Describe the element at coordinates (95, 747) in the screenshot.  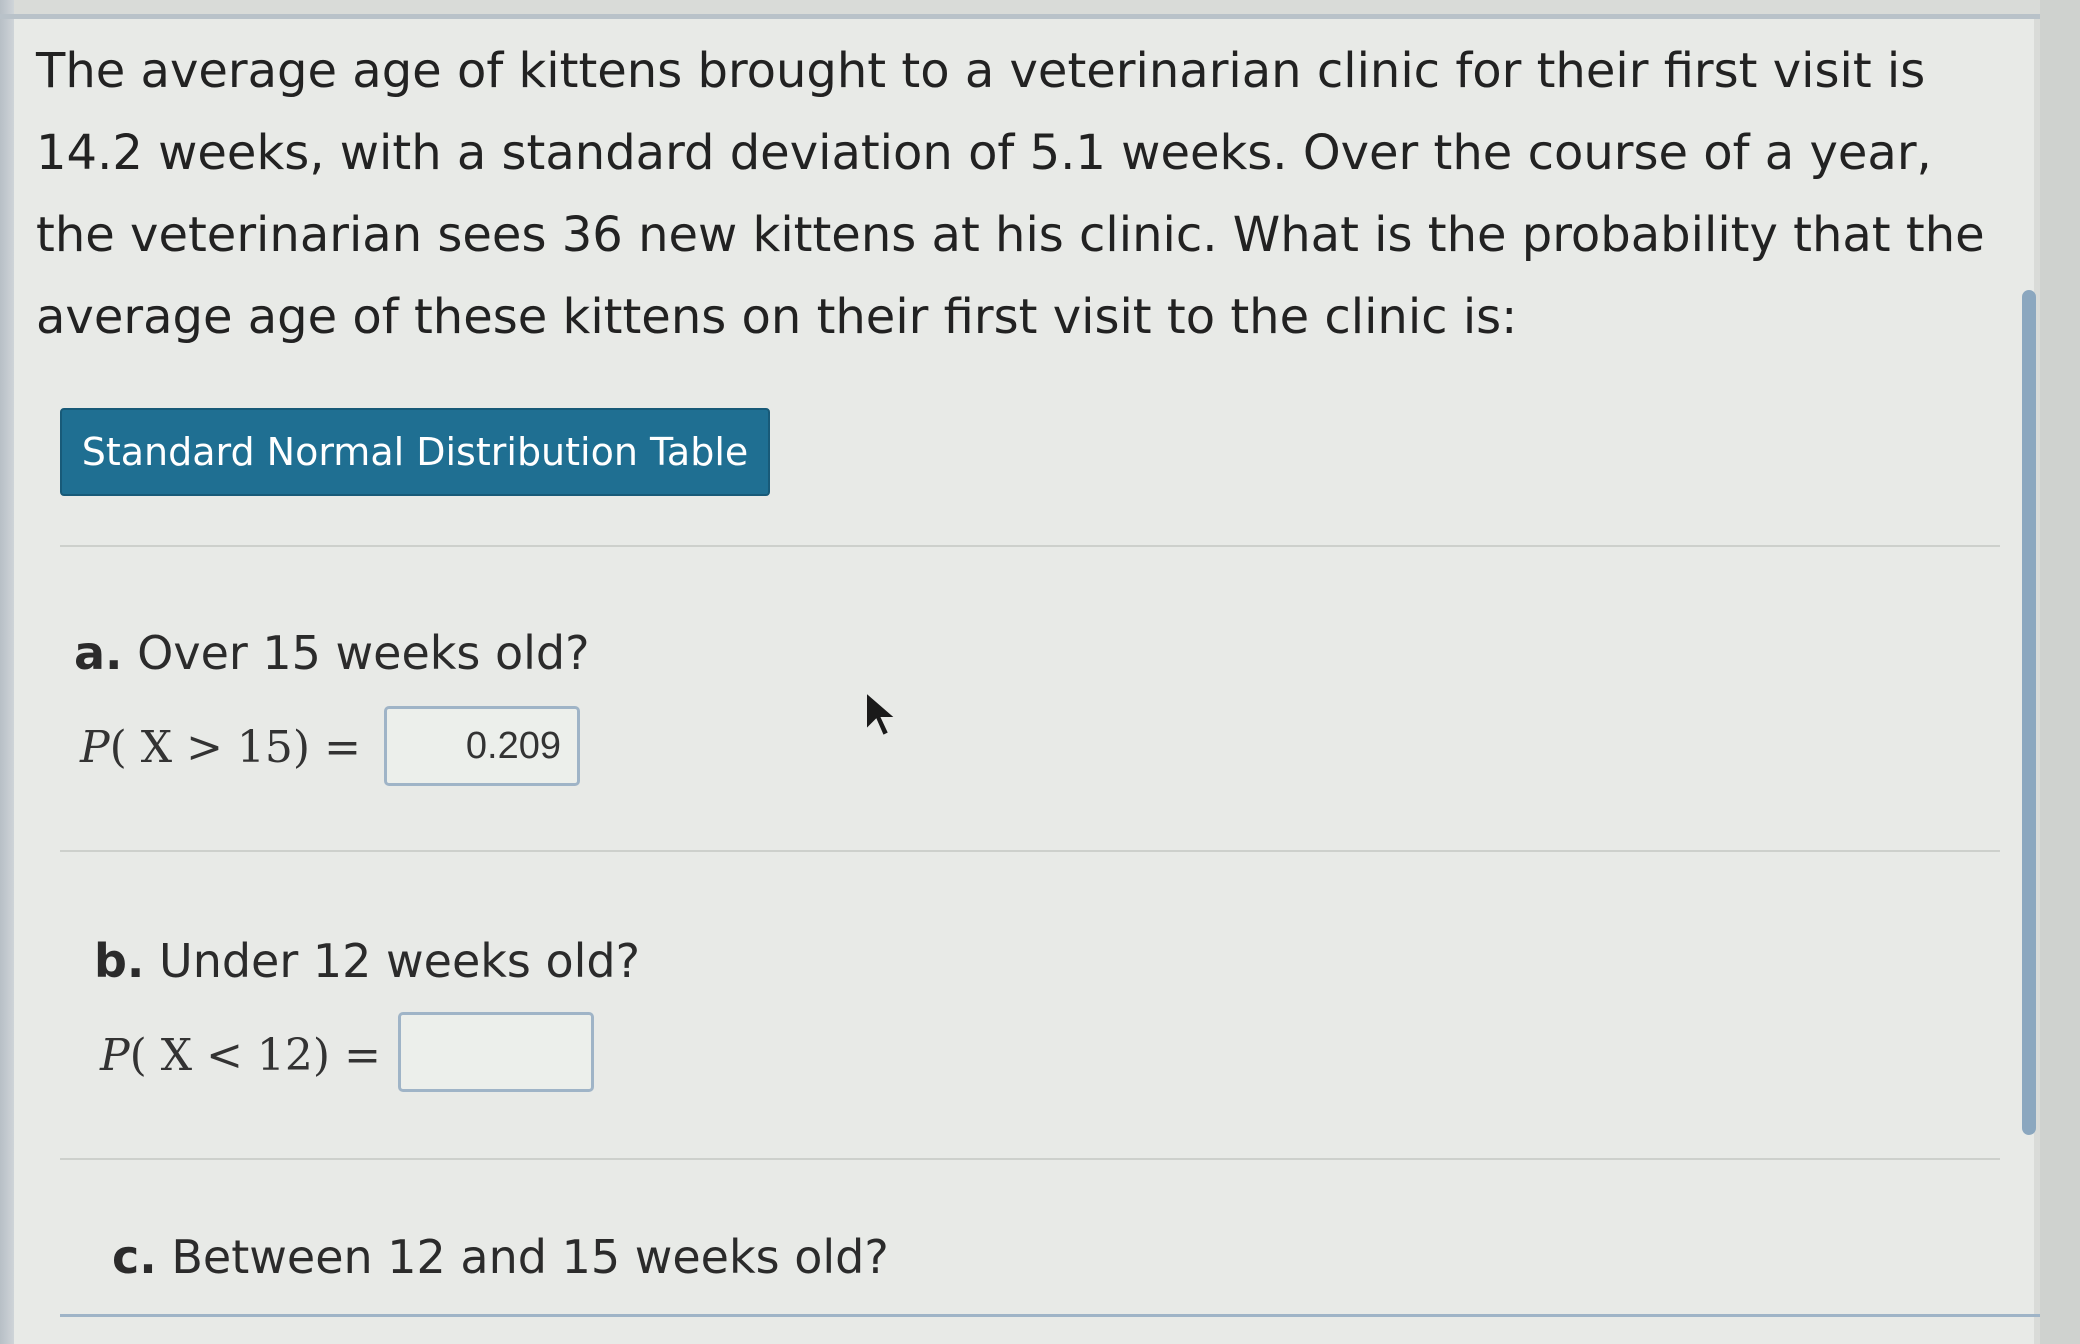
I see `part-a-eq-p: P` at that location.